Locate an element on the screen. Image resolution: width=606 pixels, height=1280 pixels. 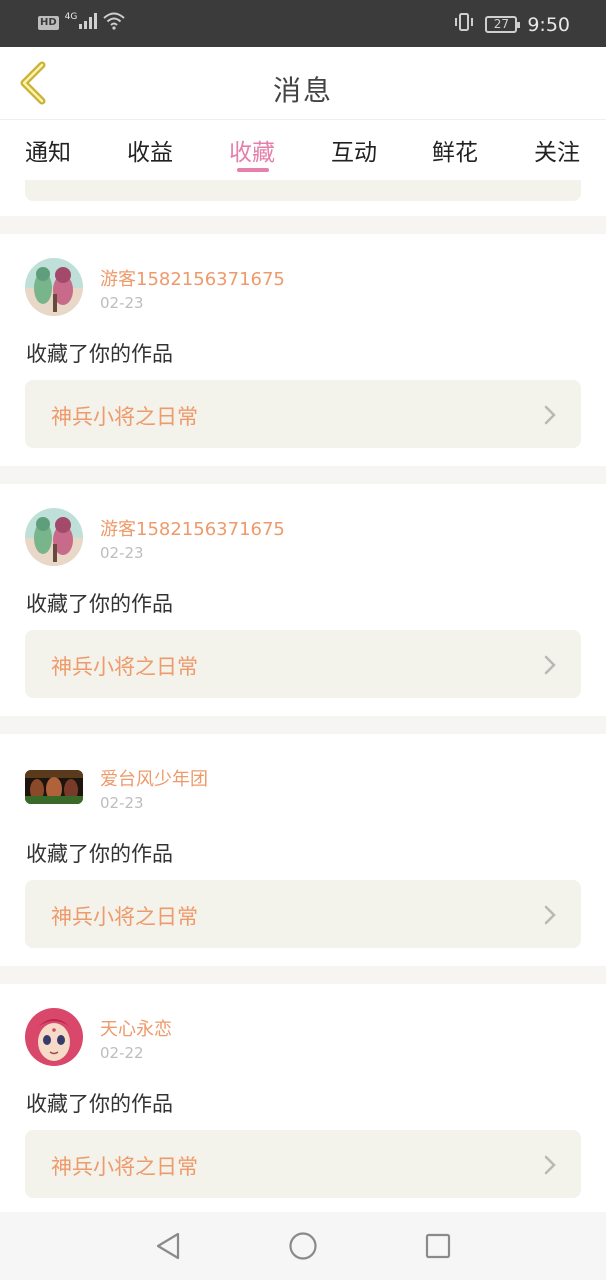
status-left: HD 4G is located at coordinates (82, 22).